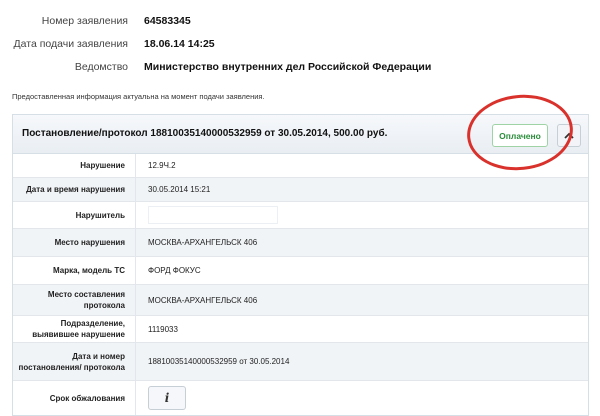  What do you see at coordinates (167, 398) in the screenshot?
I see `info-icon: i` at bounding box center [167, 398].